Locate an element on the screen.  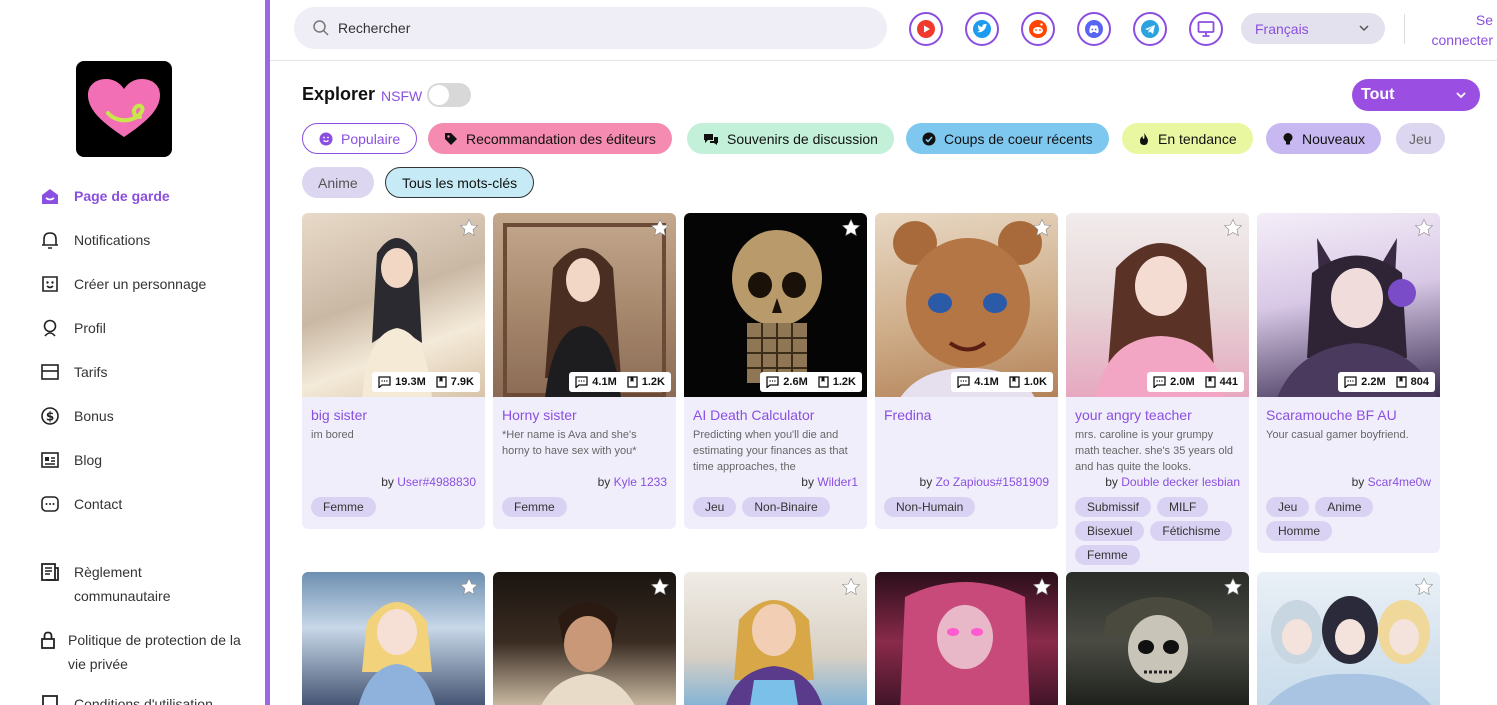
tag-popular: Populaire is located at coordinates (360, 138).